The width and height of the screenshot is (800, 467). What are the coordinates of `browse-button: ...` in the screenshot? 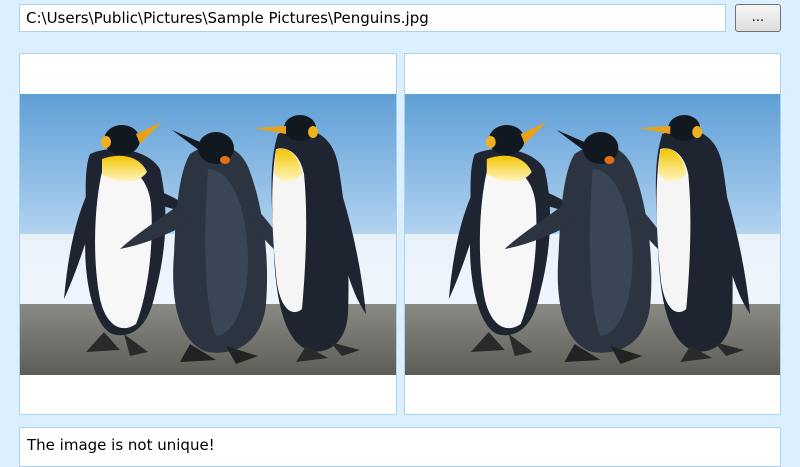 It's located at (758, 18).